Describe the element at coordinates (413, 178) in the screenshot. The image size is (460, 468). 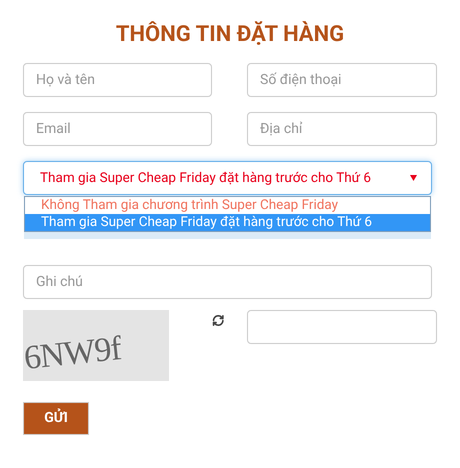
I see `dropdown-caret-icon` at that location.